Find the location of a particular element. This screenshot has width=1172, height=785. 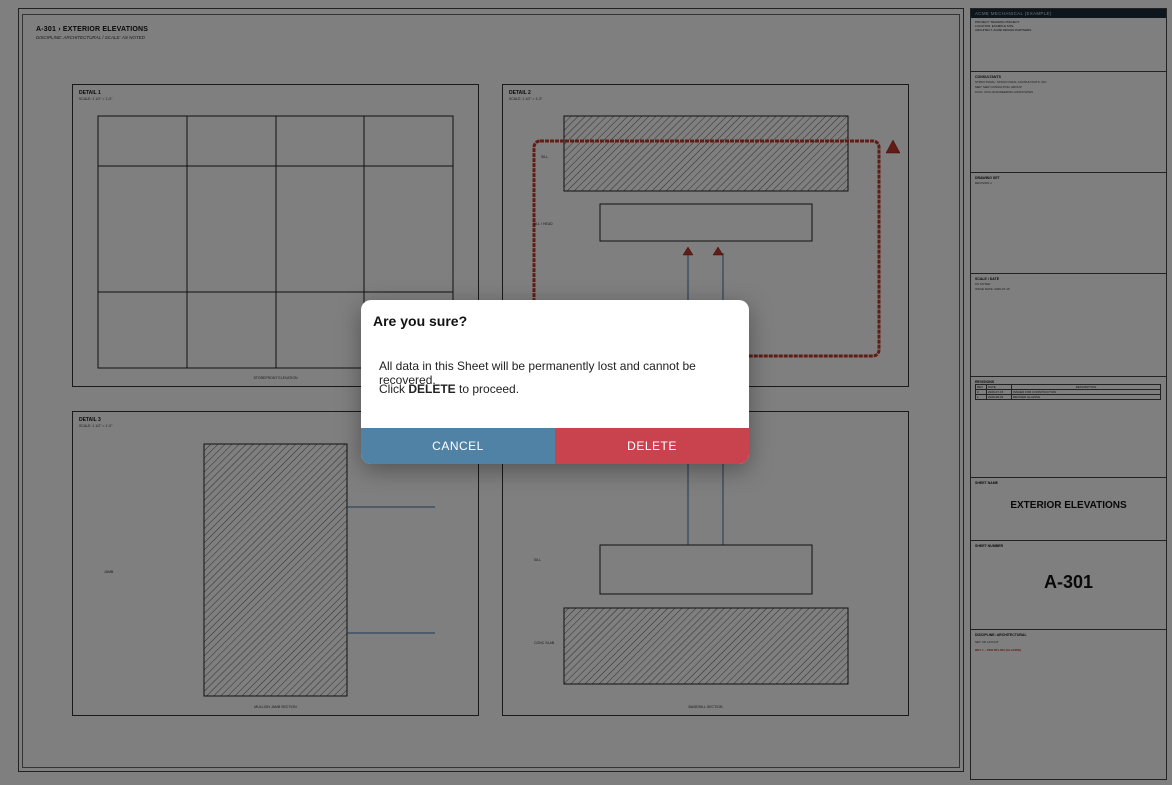

dialog-confirm-instruction: Click DELETE to proceed. is located at coordinates (449, 389).